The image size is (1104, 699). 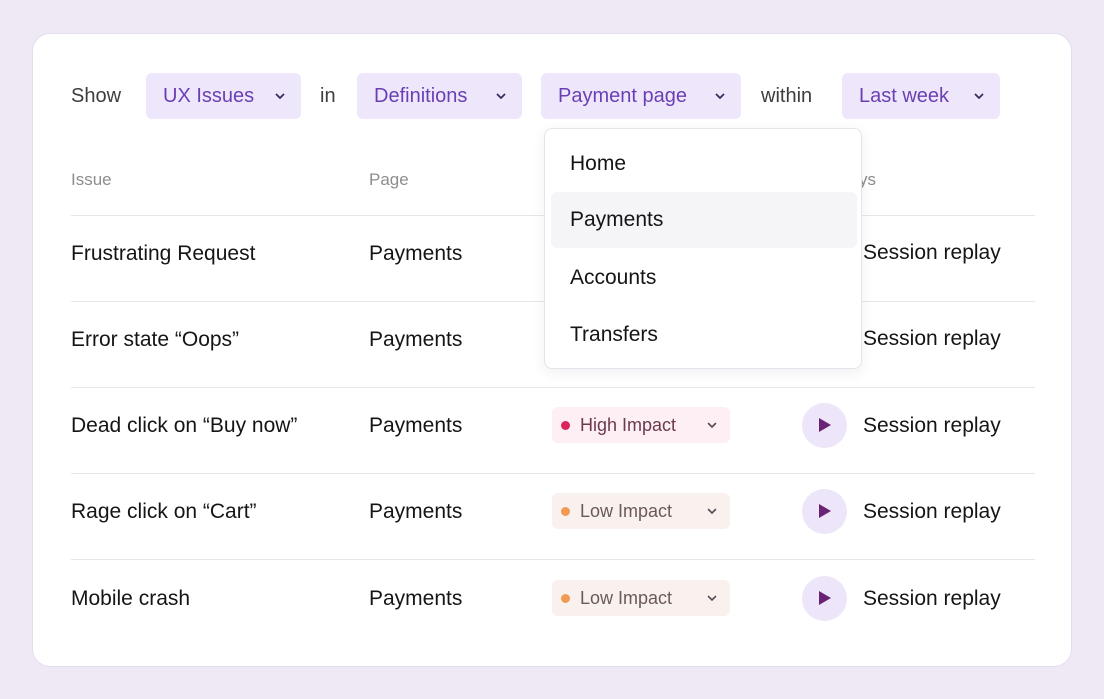 I want to click on issue-name: Error state “Oops”, so click(x=155, y=340).